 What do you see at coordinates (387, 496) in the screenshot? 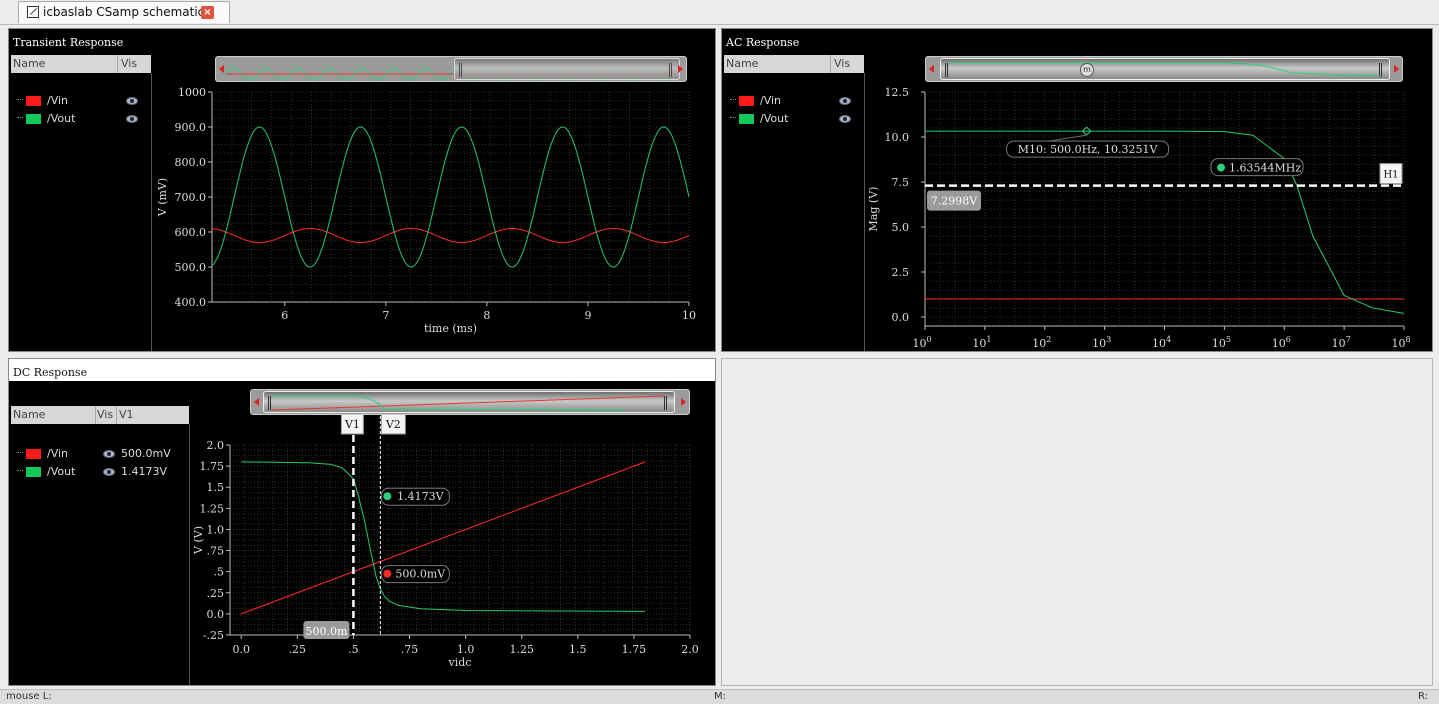
I see `vout-point-dot` at bounding box center [387, 496].